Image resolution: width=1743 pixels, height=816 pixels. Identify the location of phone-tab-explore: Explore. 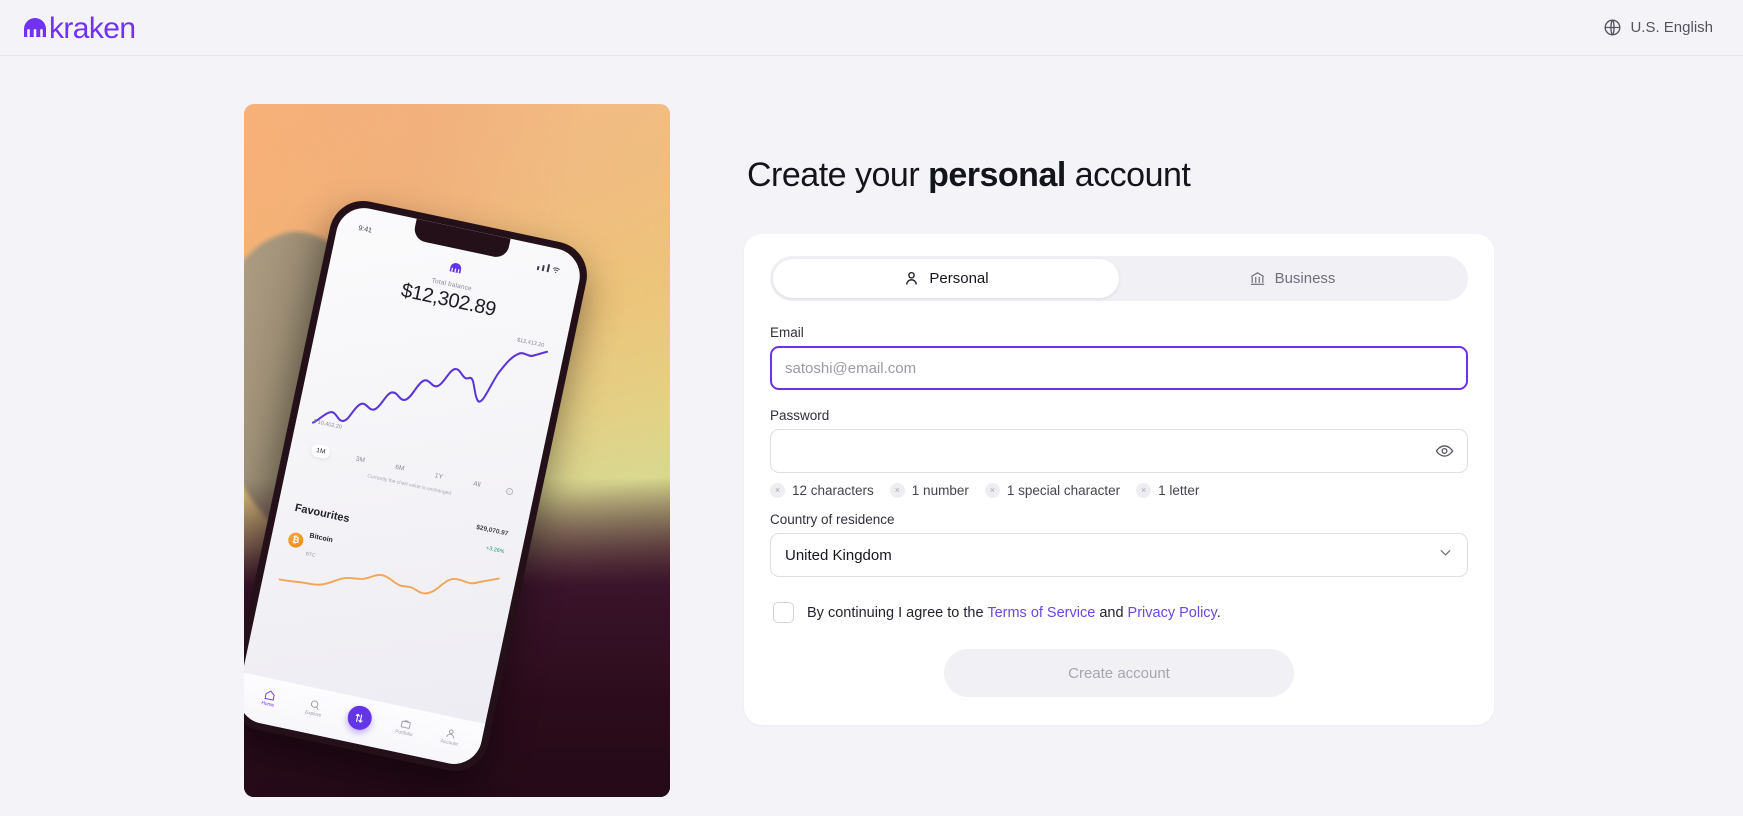
(314, 708).